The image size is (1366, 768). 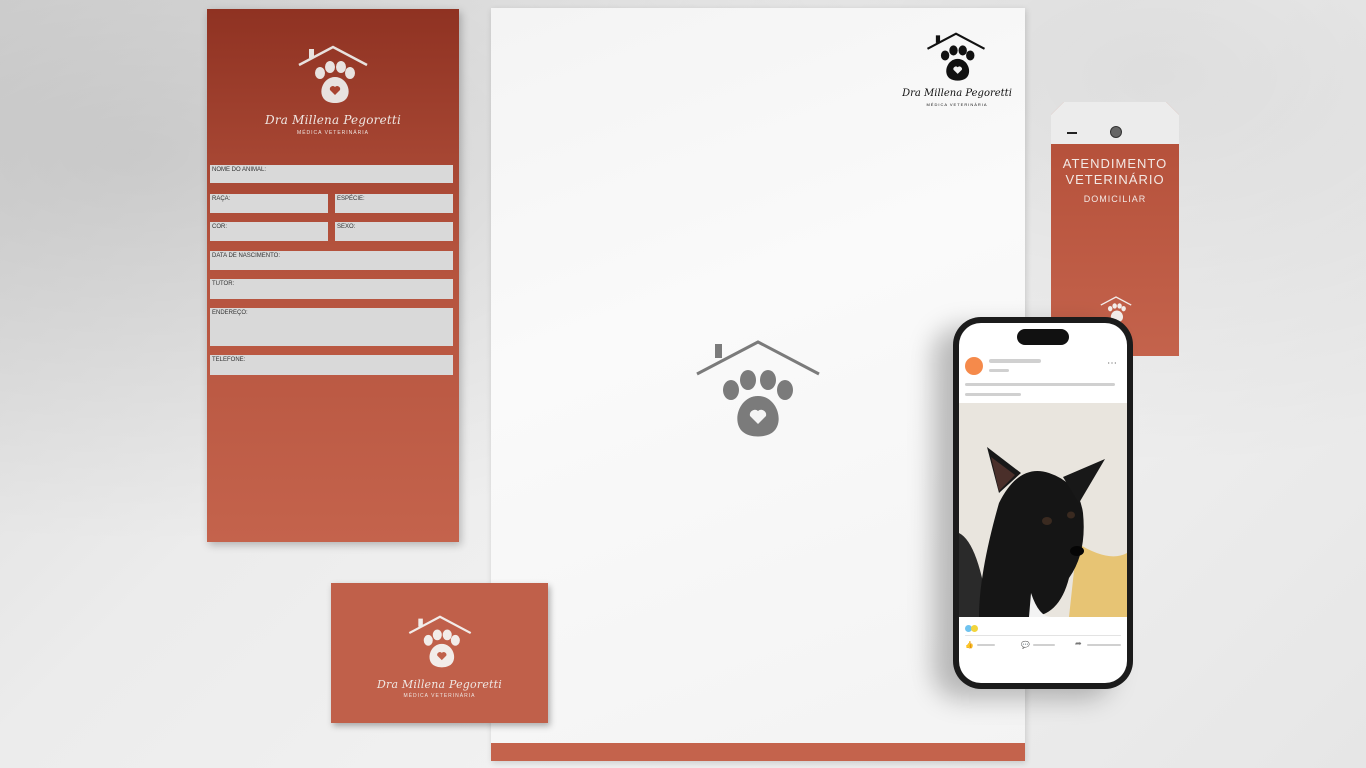 What do you see at coordinates (758, 752) in the screenshot?
I see `letterhead-footer-band` at bounding box center [758, 752].